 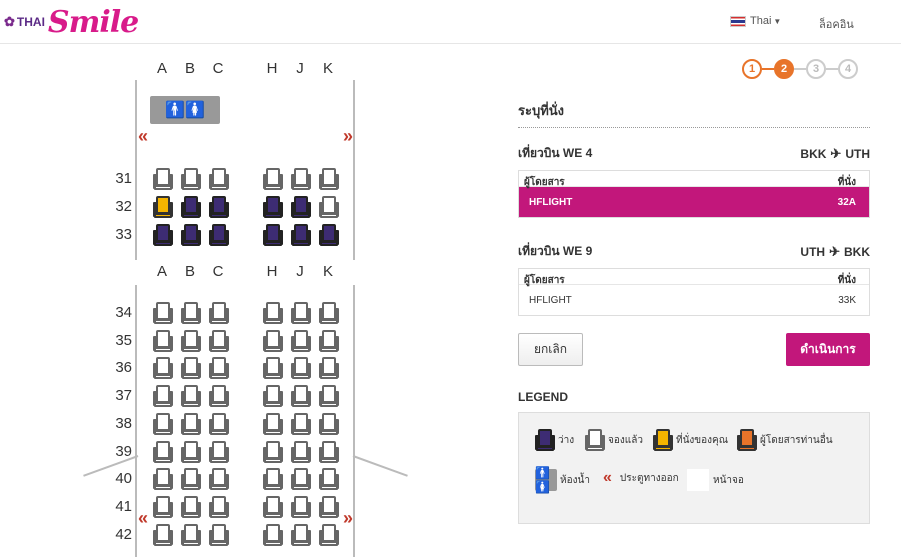 What do you see at coordinates (301, 207) in the screenshot?
I see `seat-32J` at bounding box center [301, 207].